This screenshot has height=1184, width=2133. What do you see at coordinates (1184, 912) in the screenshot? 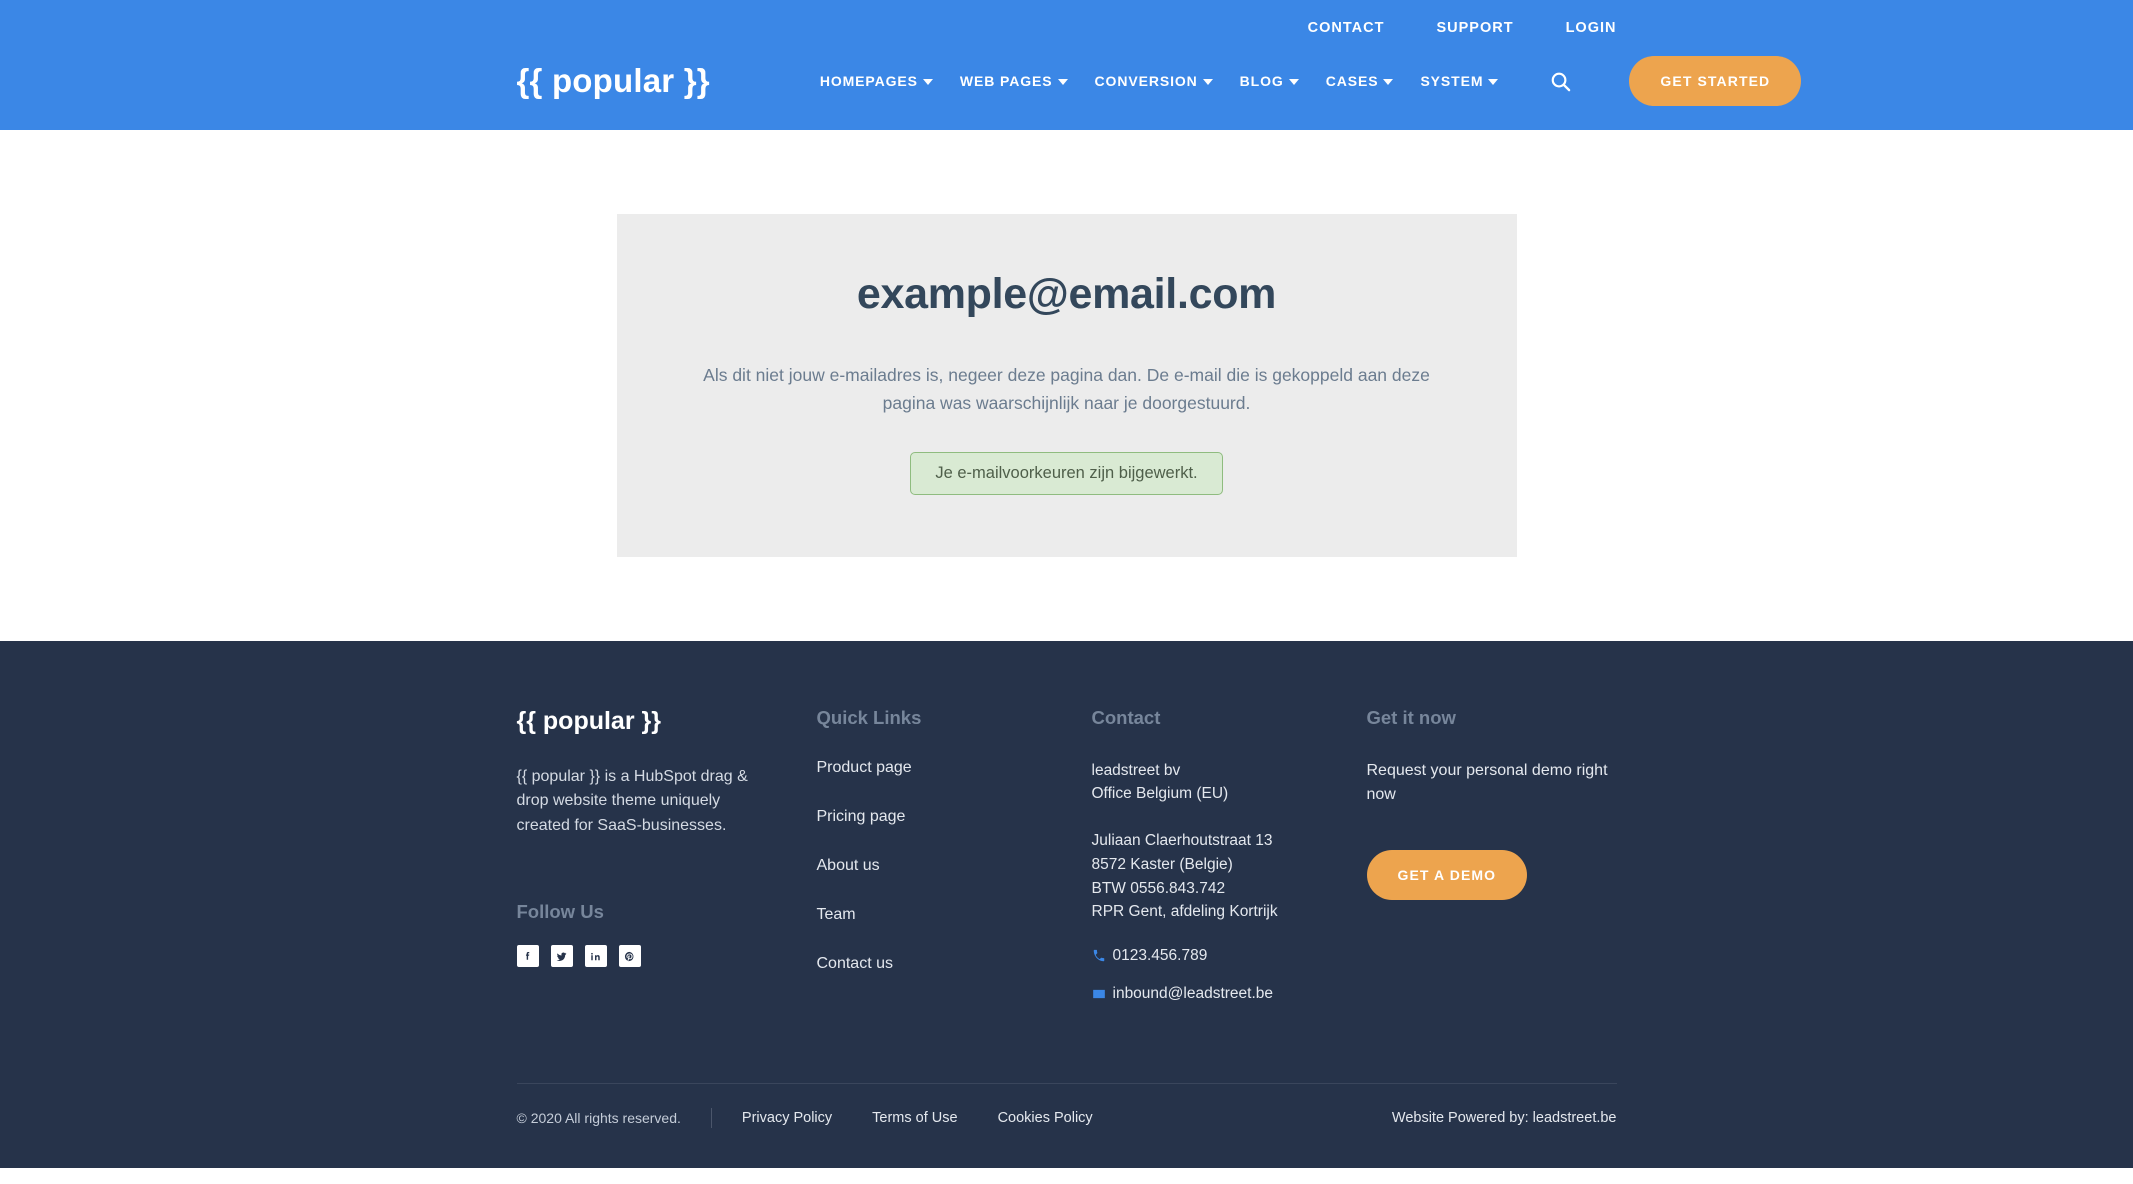
I see `address-line-4: RPR Gent, afdeling Kortrijk` at bounding box center [1184, 912].